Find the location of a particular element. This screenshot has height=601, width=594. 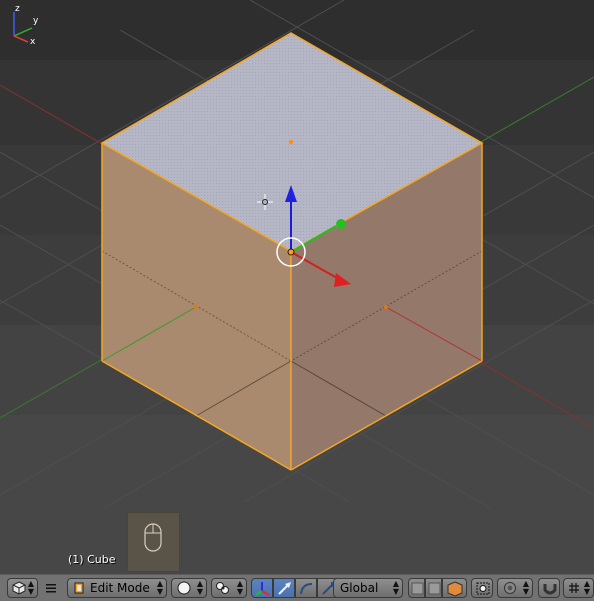

face-select-icon is located at coordinates (455, 589).